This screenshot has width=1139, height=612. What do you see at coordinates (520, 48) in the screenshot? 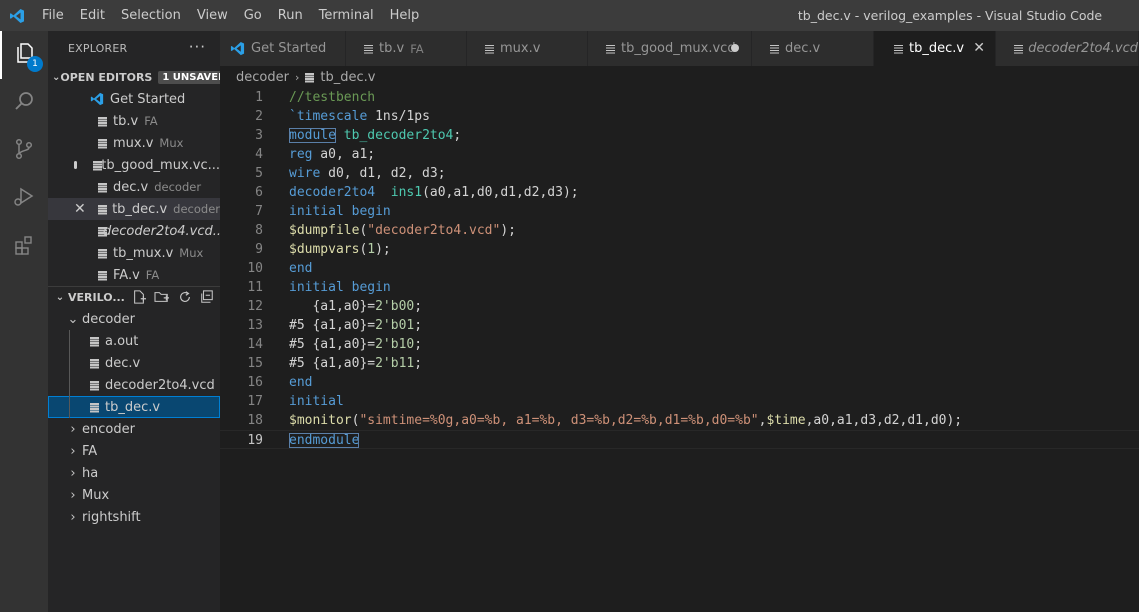
I see `tab-label: mux.v` at bounding box center [520, 48].